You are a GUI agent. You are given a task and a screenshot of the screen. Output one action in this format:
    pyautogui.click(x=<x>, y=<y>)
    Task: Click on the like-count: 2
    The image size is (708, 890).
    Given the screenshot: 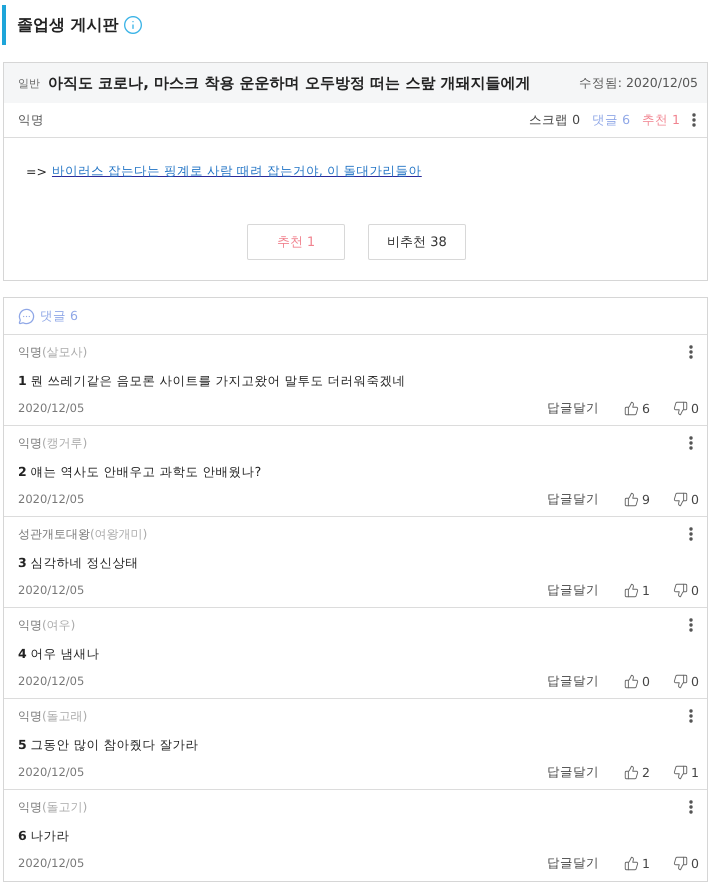 What is the action you would take?
    pyautogui.click(x=646, y=772)
    